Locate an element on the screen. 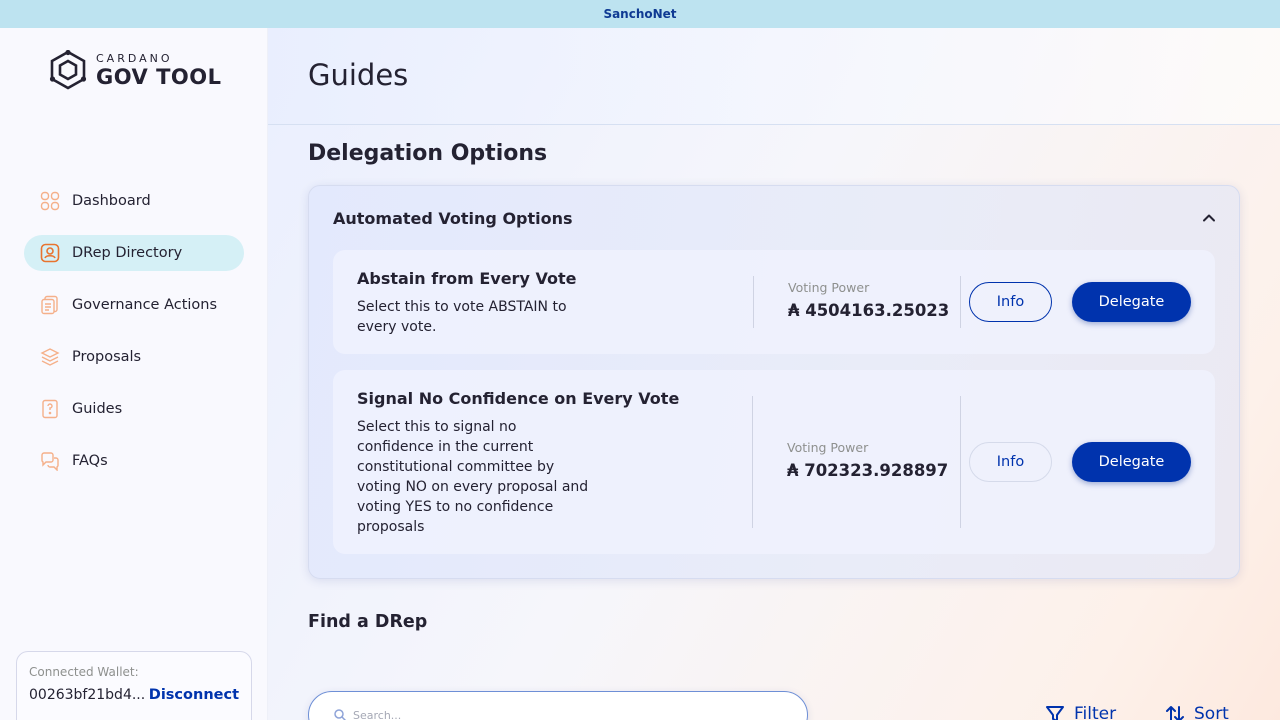 The width and height of the screenshot is (1280, 720). logo-small-text: CARDANO is located at coordinates (134, 58).